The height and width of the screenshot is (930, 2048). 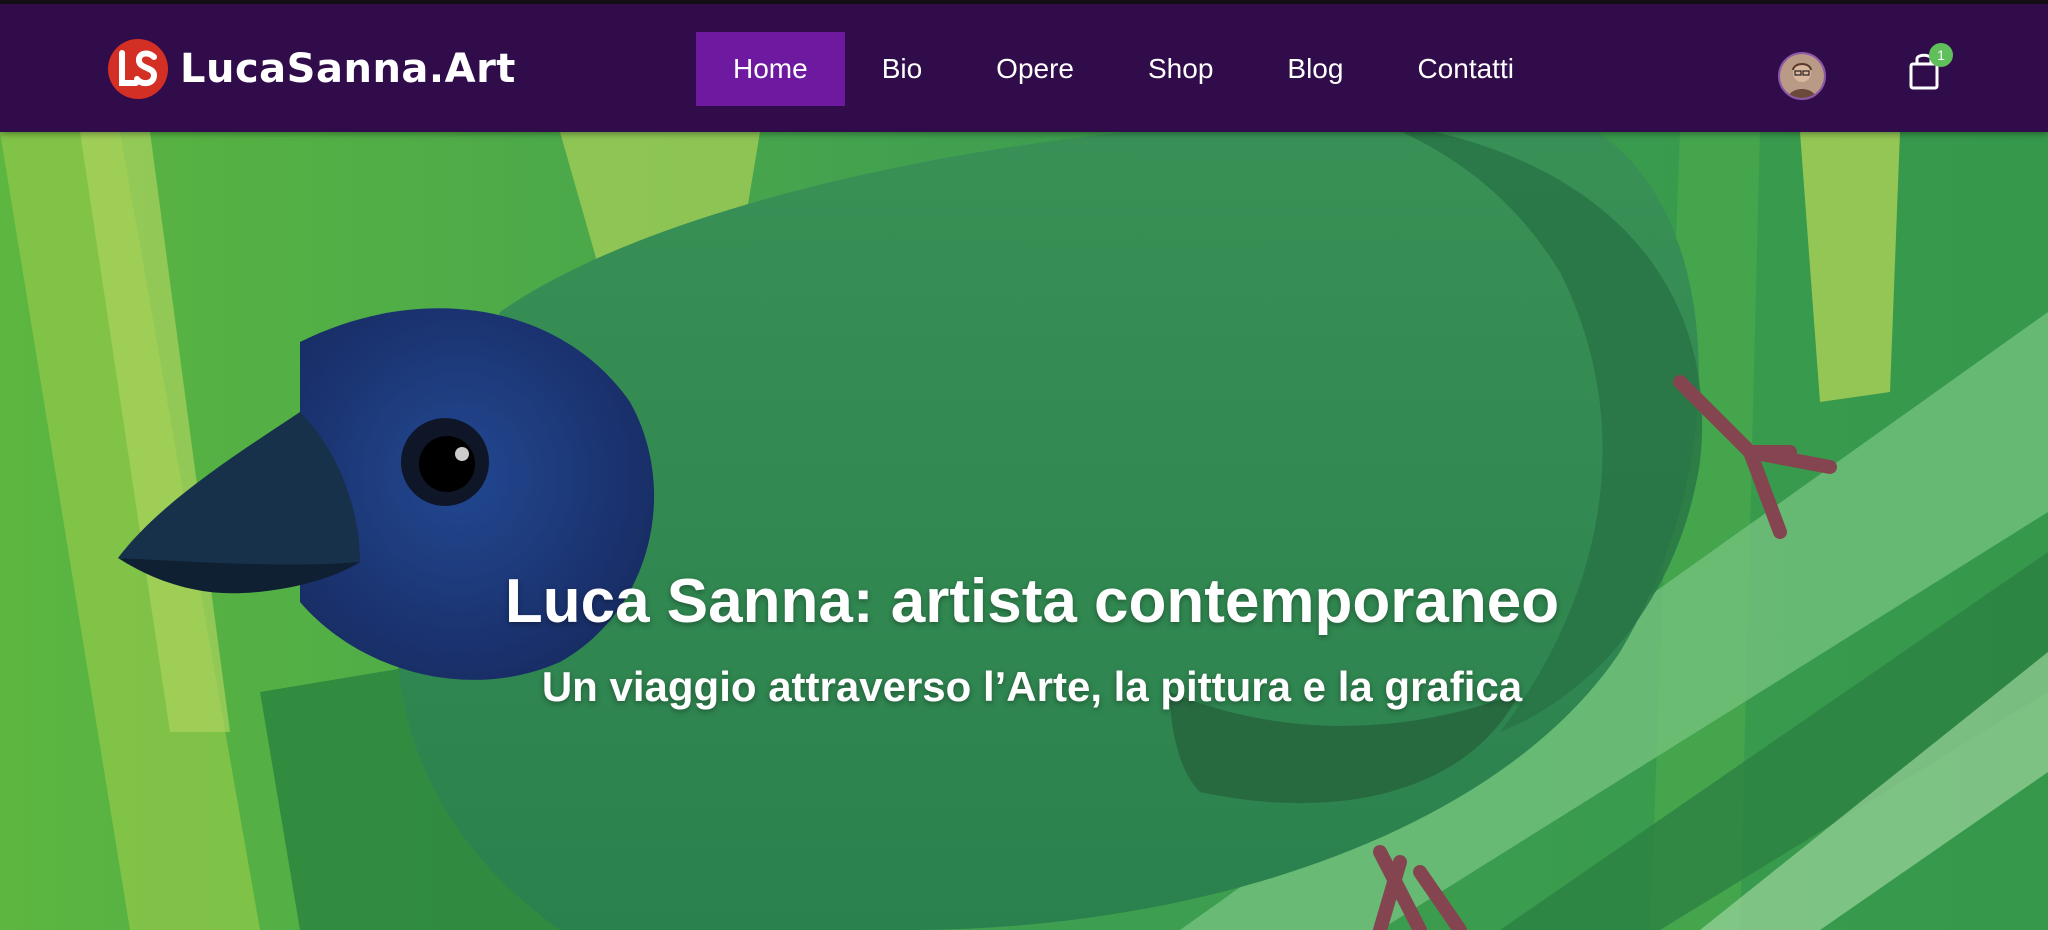 I want to click on site-logo: LucaSanna.Art, so click(x=312, y=69).